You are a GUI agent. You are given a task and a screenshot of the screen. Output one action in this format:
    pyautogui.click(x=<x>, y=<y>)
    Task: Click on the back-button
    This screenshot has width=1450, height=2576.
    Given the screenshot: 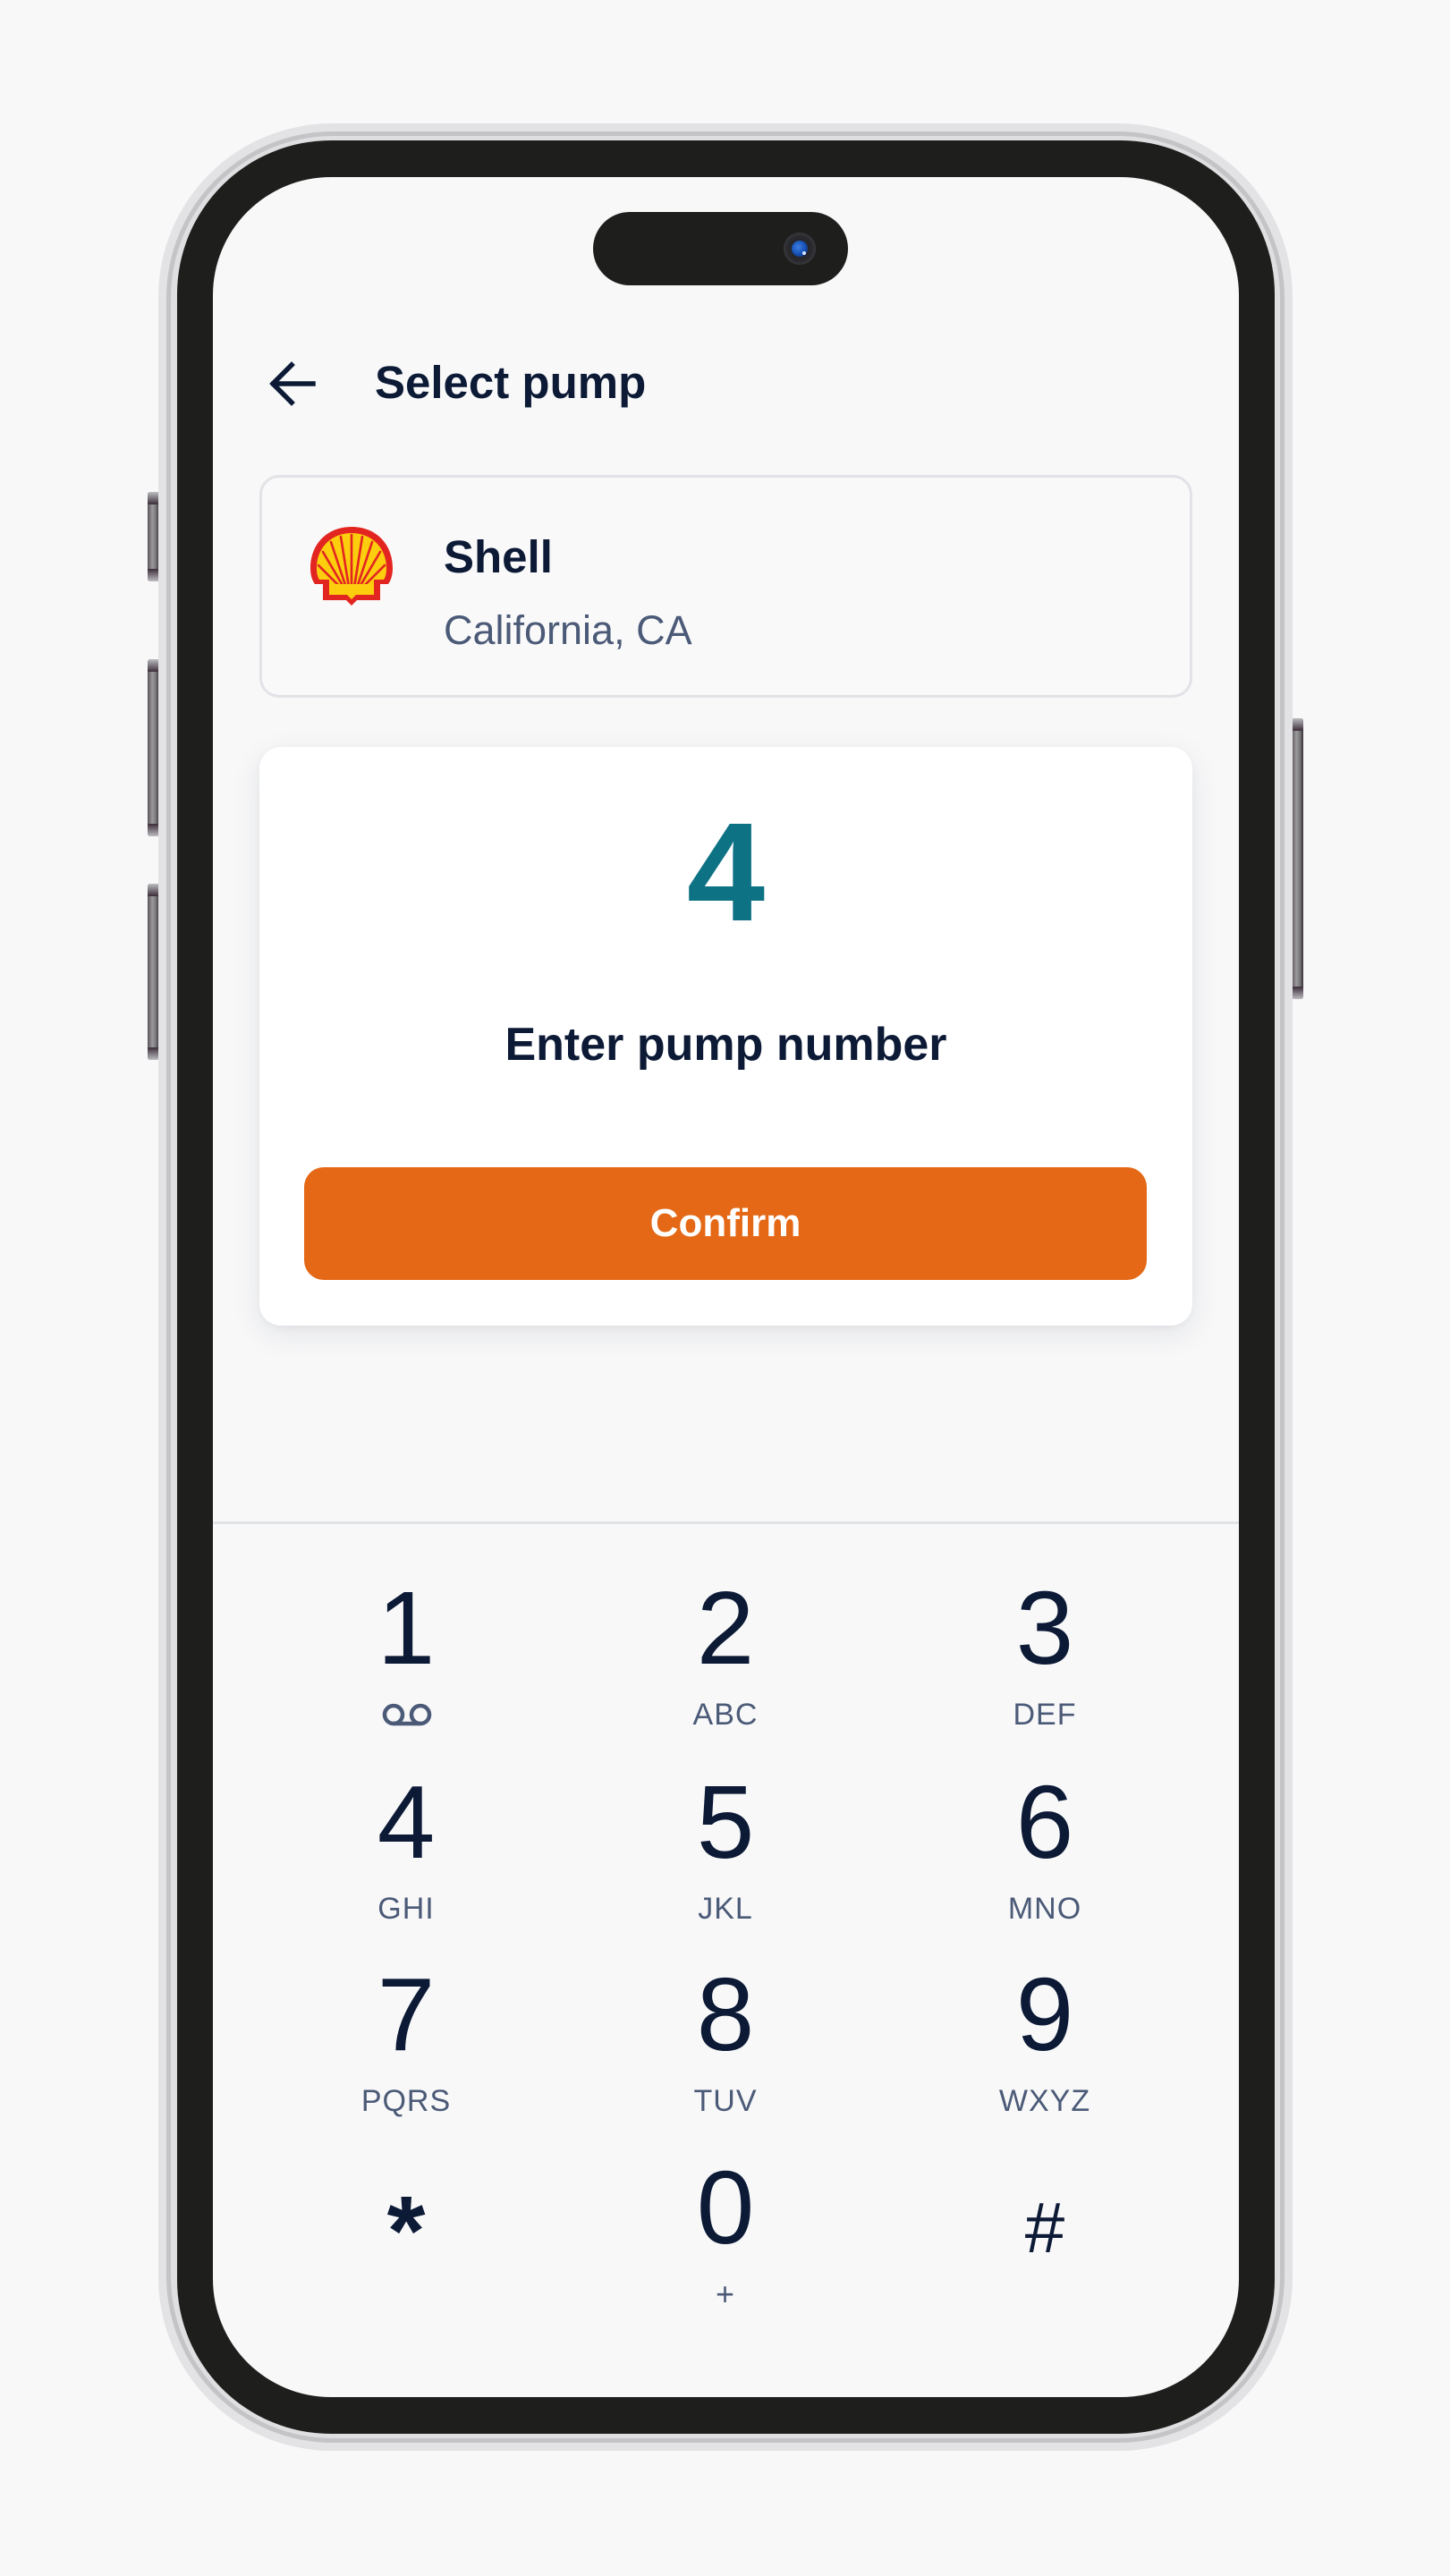 What is the action you would take?
    pyautogui.click(x=293, y=383)
    